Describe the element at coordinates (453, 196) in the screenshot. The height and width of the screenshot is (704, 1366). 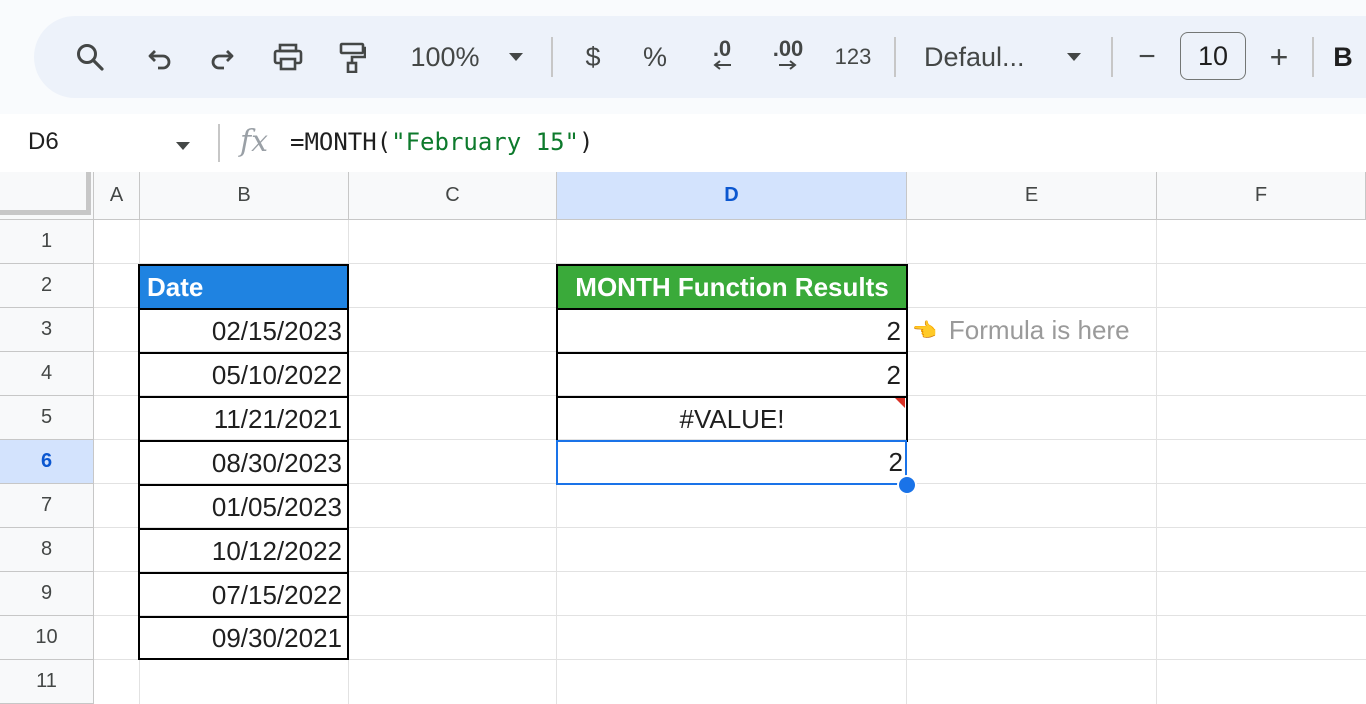
I see `column-header-c: C` at that location.